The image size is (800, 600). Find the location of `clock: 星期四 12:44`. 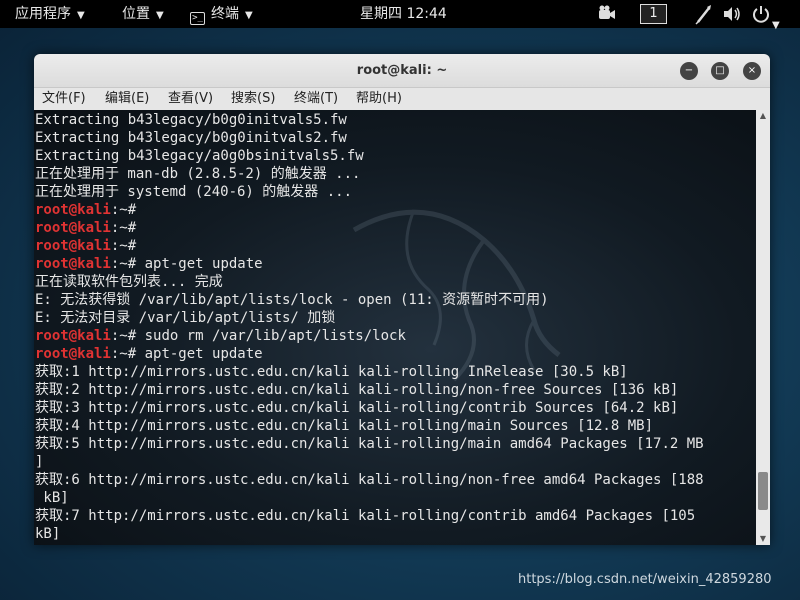

clock: 星期四 12:44 is located at coordinates (403, 14).